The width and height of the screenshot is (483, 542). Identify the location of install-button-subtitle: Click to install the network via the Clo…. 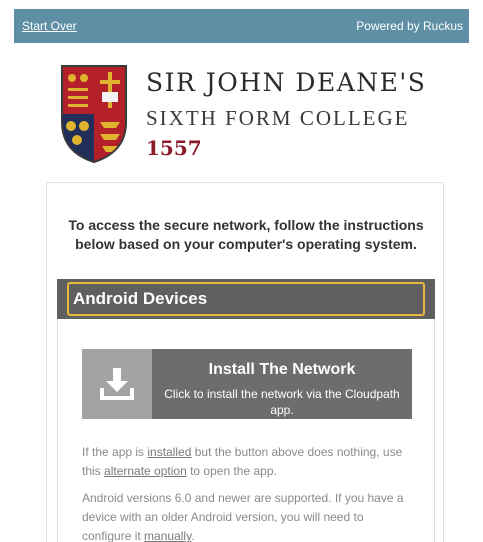
(282, 402).